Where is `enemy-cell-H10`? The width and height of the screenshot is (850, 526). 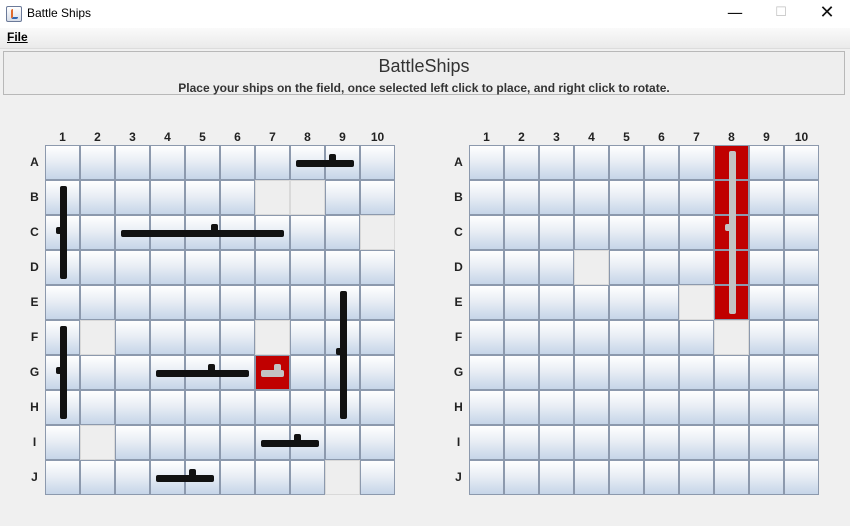
enemy-cell-H10 is located at coordinates (801, 407).